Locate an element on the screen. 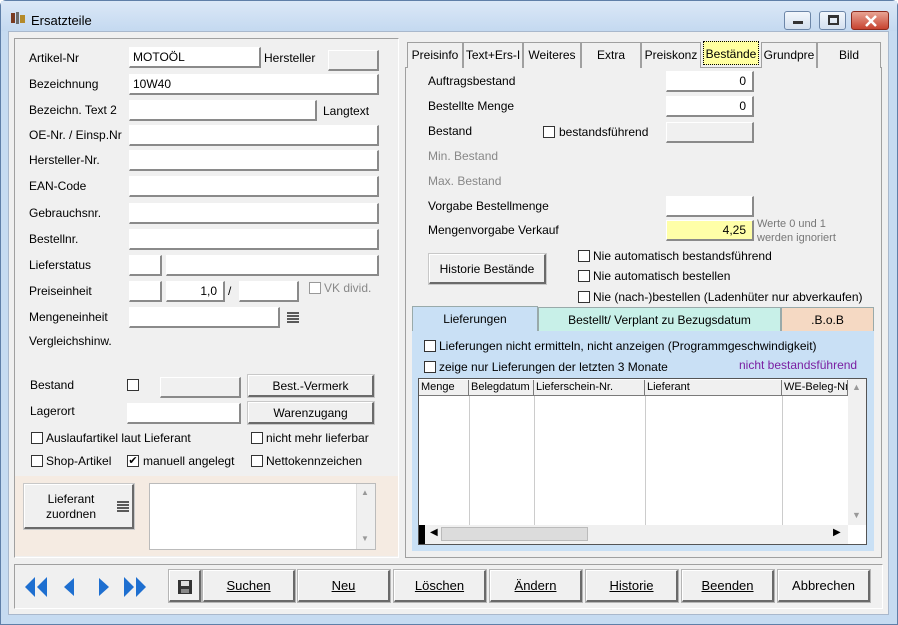 The image size is (898, 625). neu-button: Neu is located at coordinates (344, 586).